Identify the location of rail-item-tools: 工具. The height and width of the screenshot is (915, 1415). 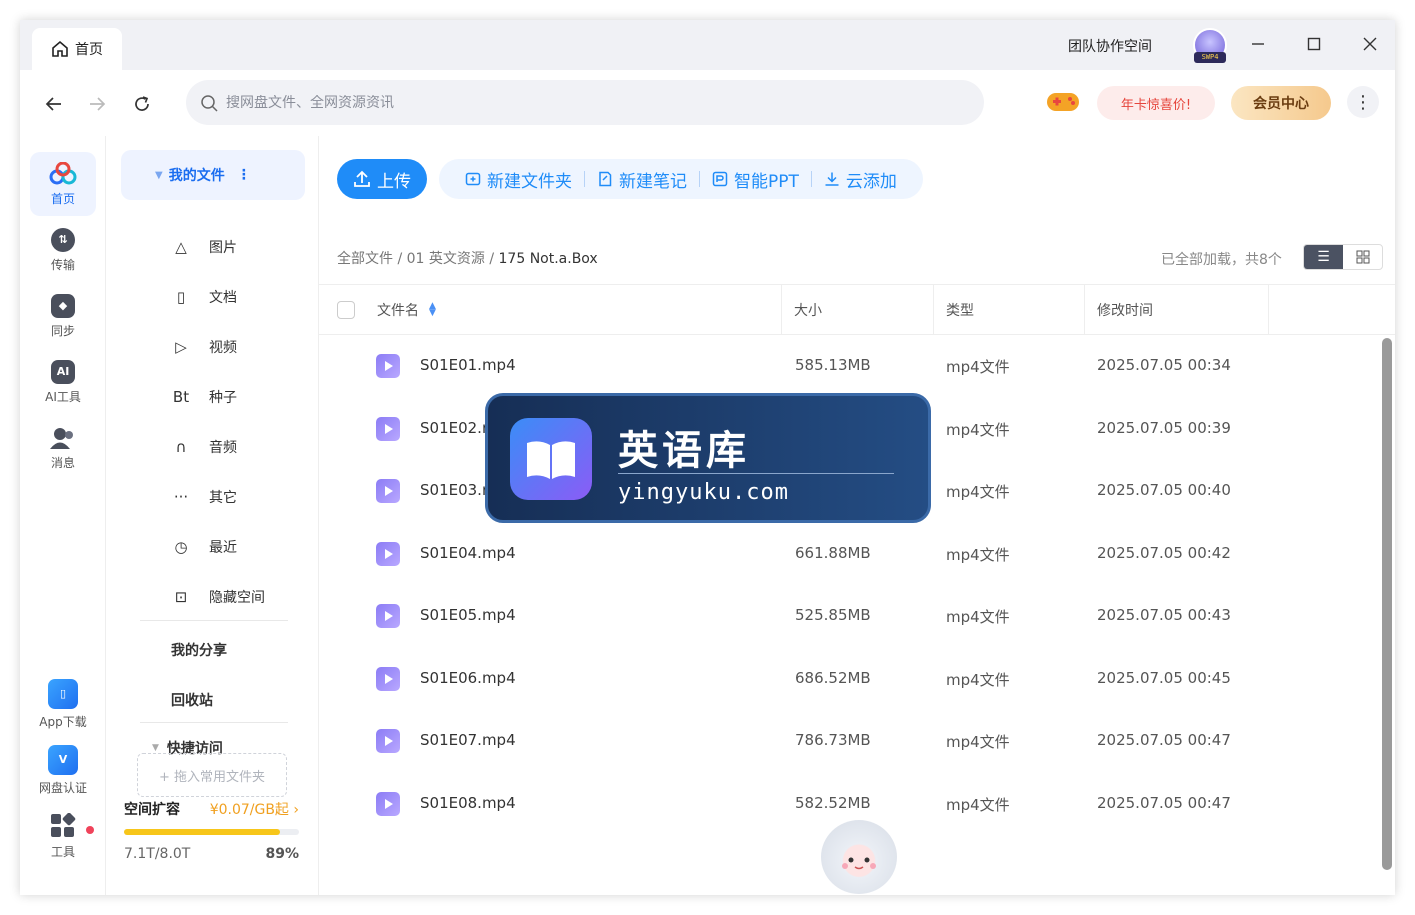
(63, 836).